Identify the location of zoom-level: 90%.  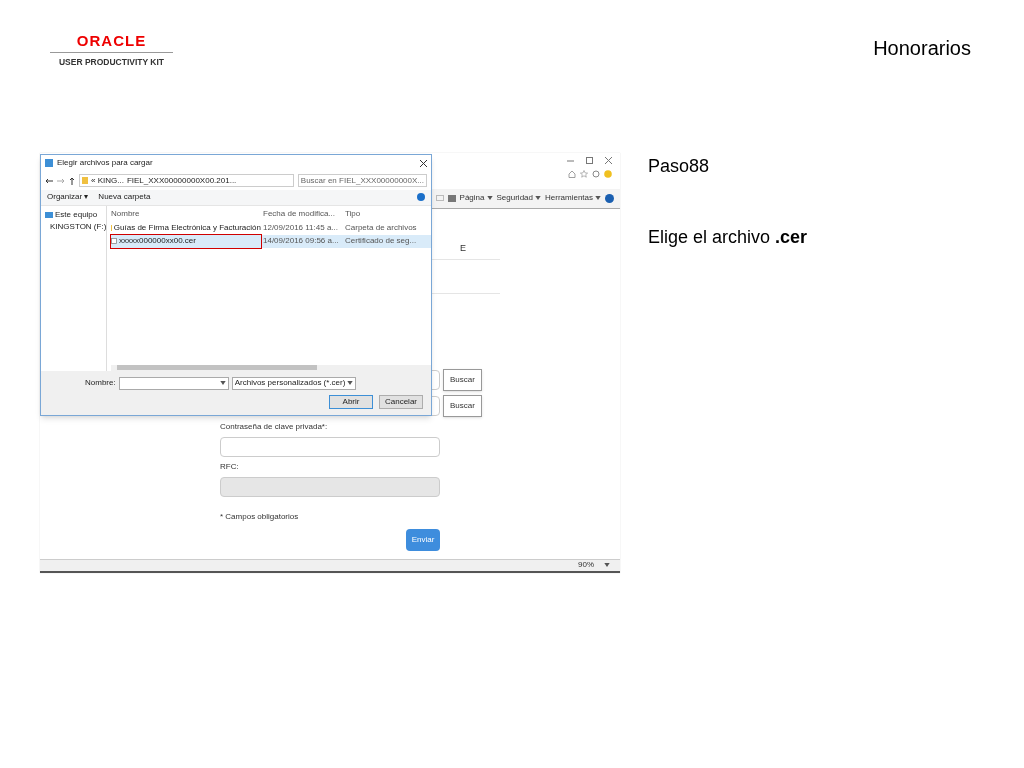
(586, 565).